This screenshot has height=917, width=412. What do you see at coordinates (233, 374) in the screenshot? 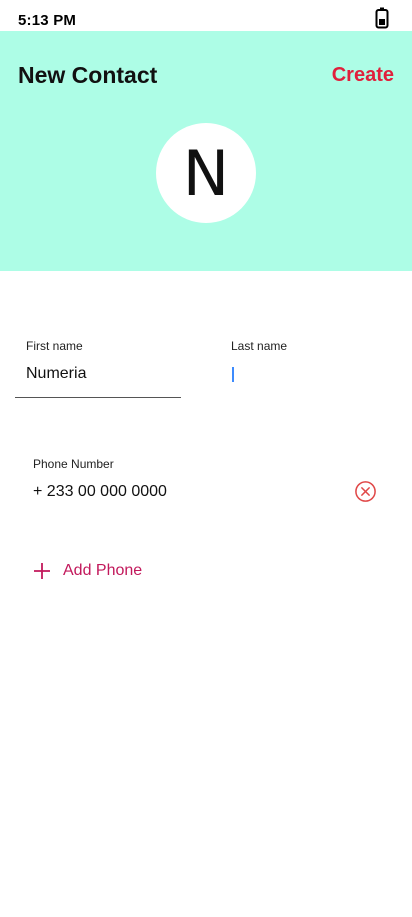
I see `last-name-input` at bounding box center [233, 374].